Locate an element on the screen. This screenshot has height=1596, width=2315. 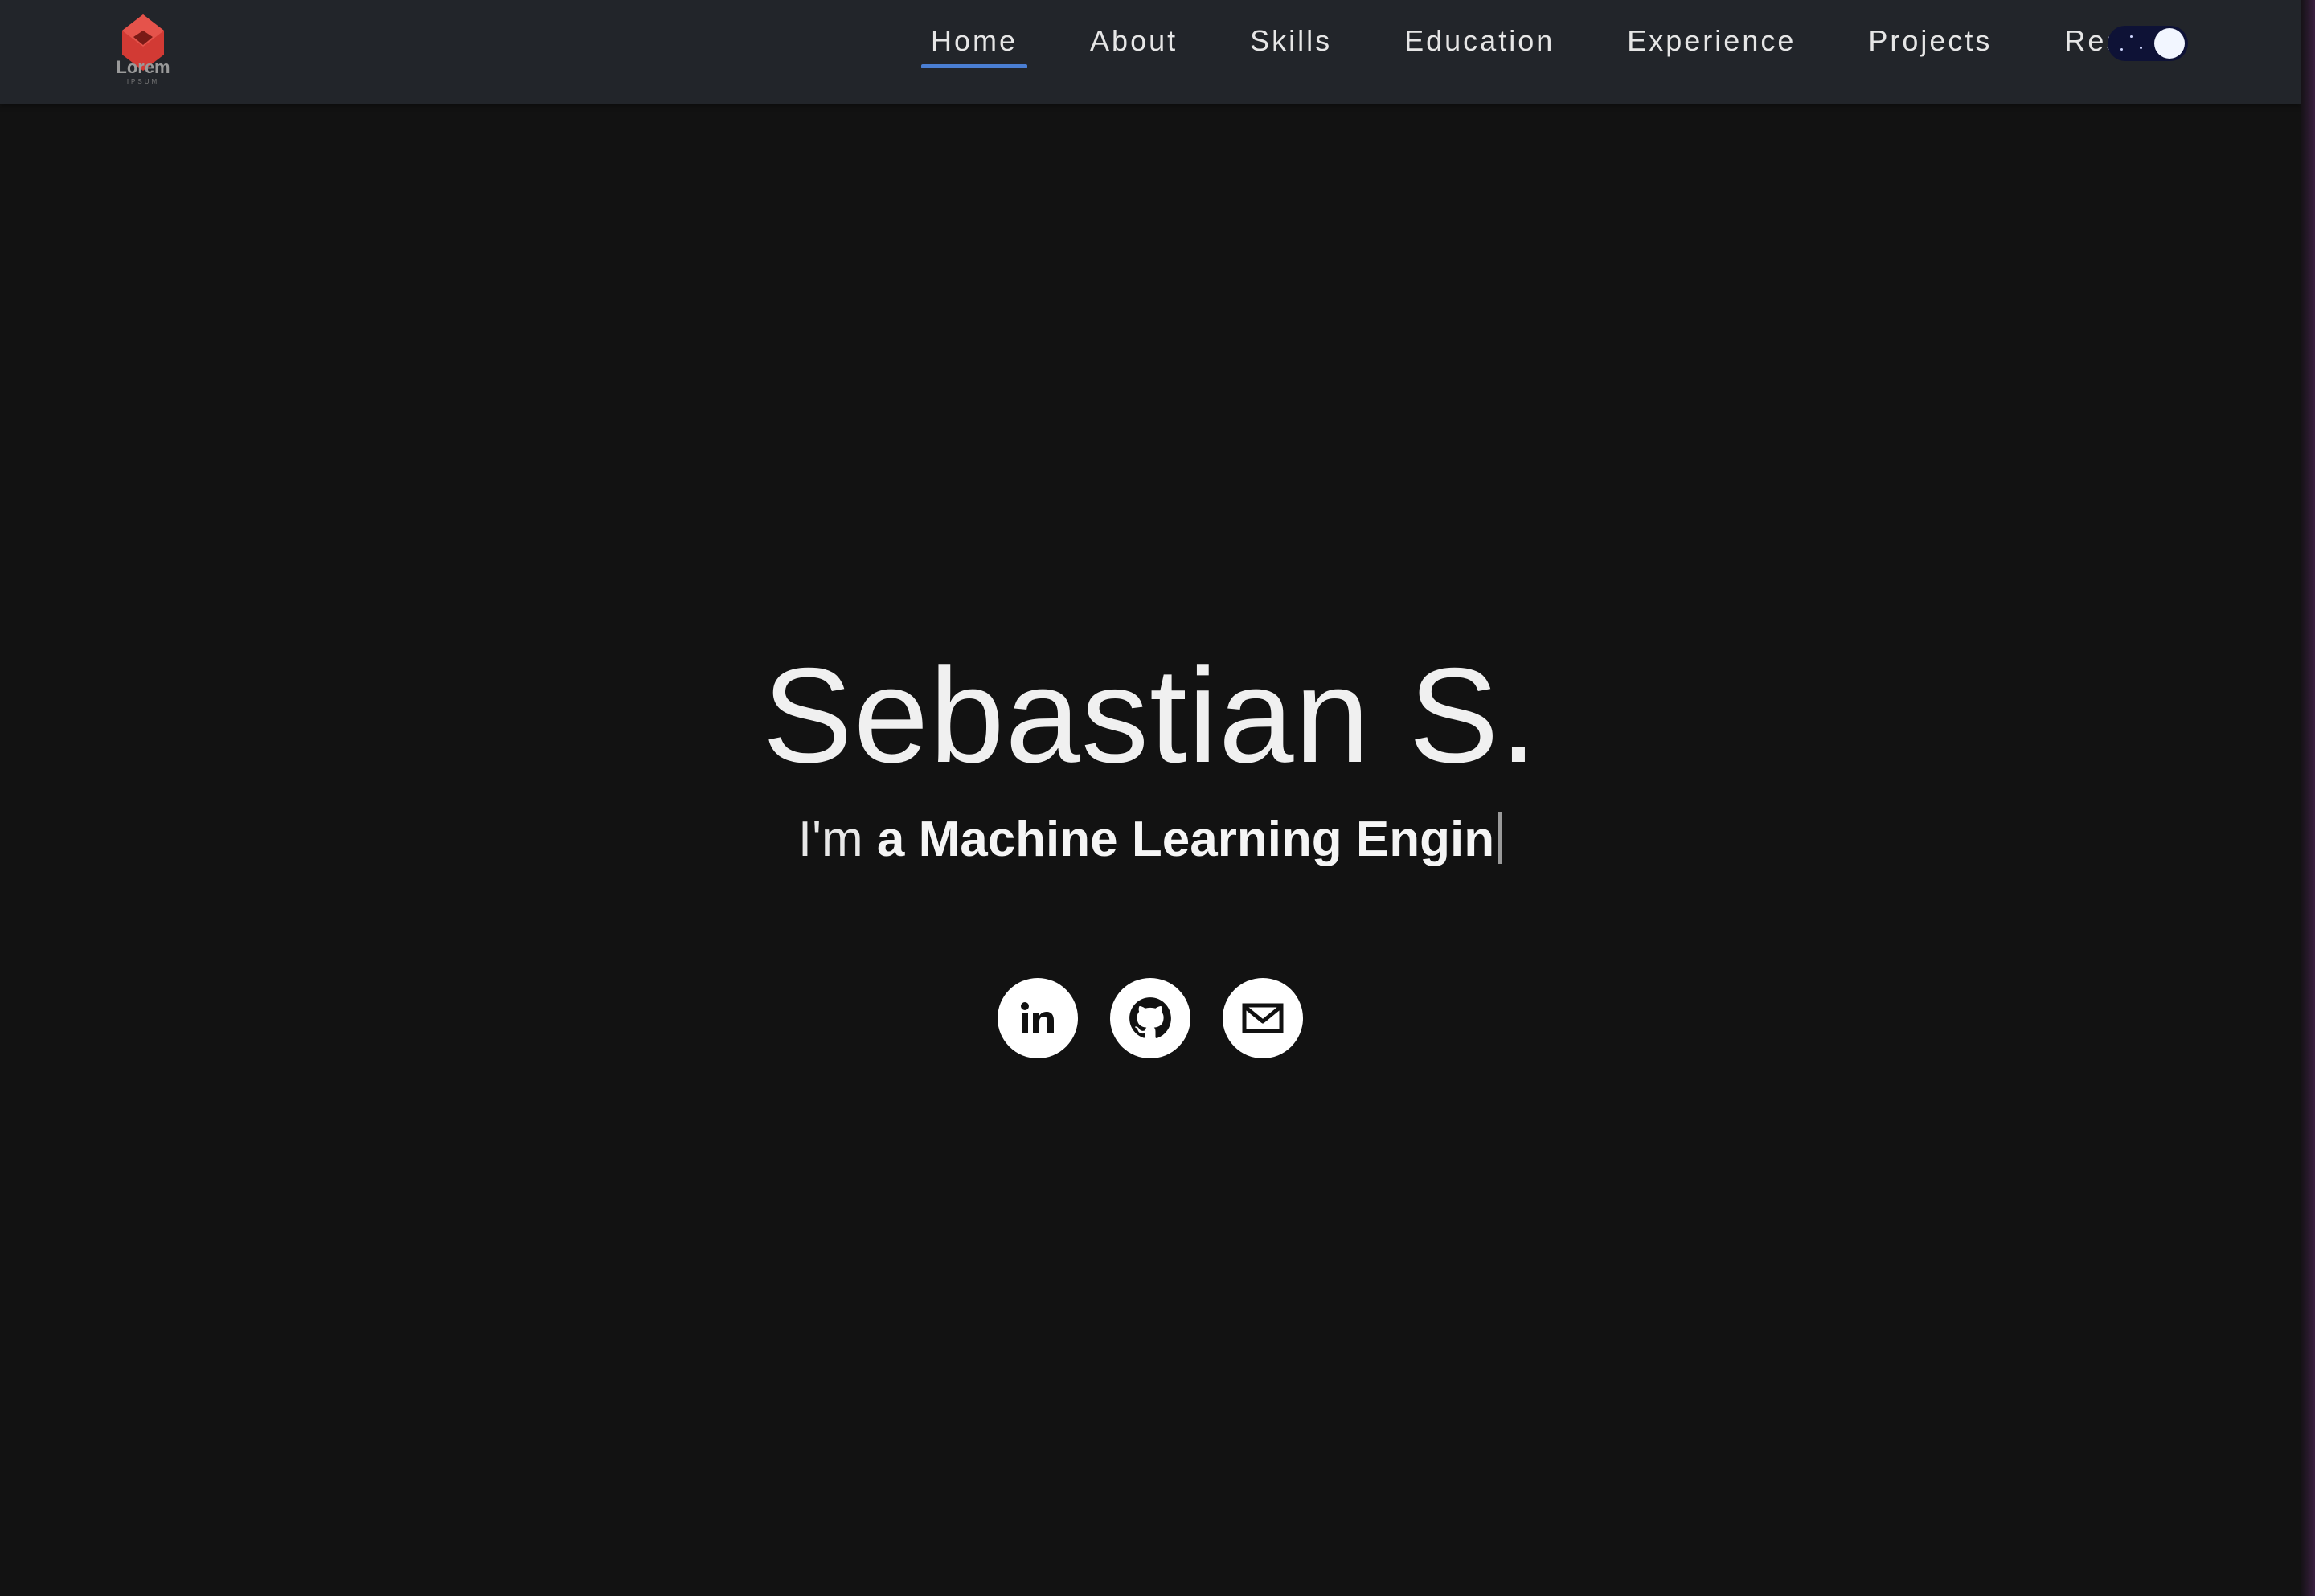
hero-subtitle: I'm a Machine Learning Engin is located at coordinates (1150, 840).